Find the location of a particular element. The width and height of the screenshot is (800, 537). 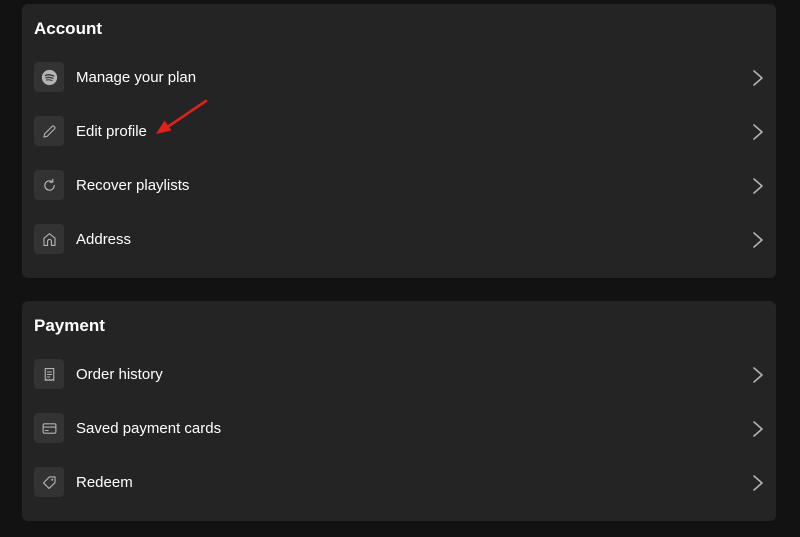

home-icon is located at coordinates (49, 239).